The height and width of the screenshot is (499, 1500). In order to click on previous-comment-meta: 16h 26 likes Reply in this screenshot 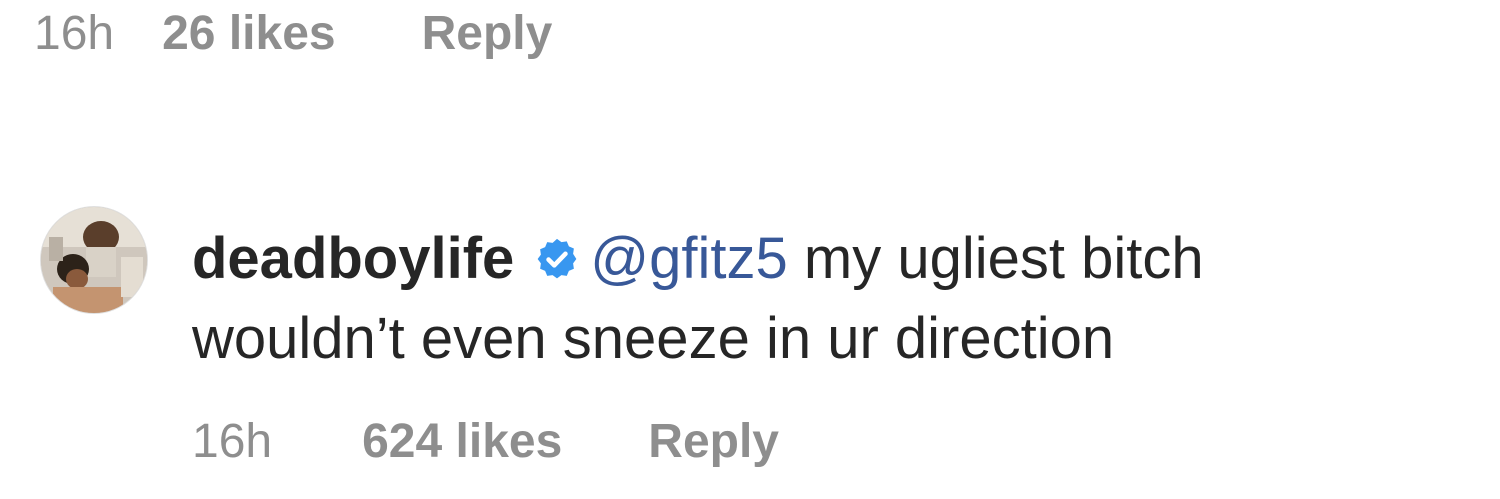, I will do `click(293, 34)`.